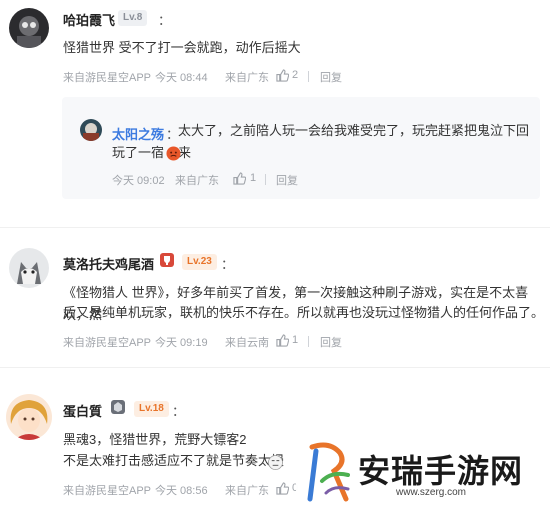  I want to click on comment-text-line2: 后又是纯单机玩家，联机的快乐不存在。所以就再也没玩过怪物猎人的任何作品了。, so click(304, 312).